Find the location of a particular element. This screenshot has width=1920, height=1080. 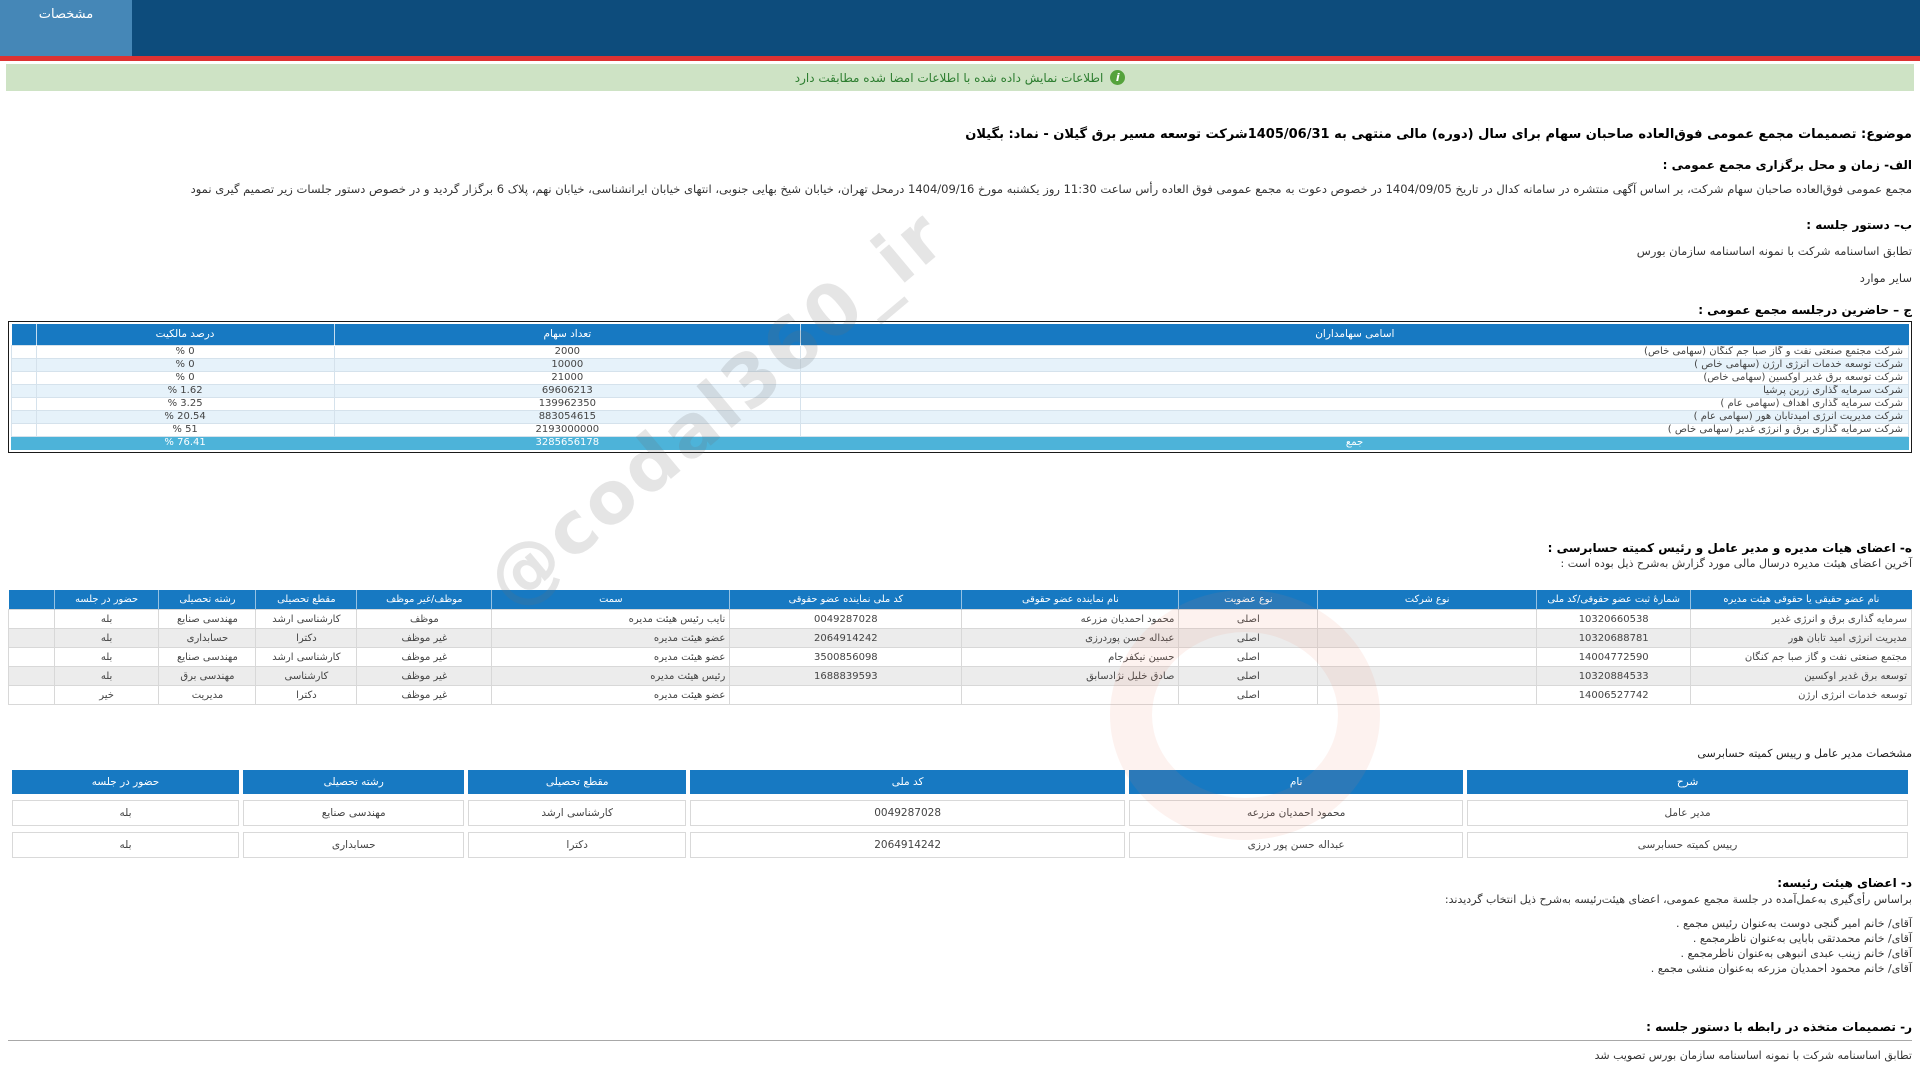

table-cell: 10320884533 is located at coordinates (1614, 676).